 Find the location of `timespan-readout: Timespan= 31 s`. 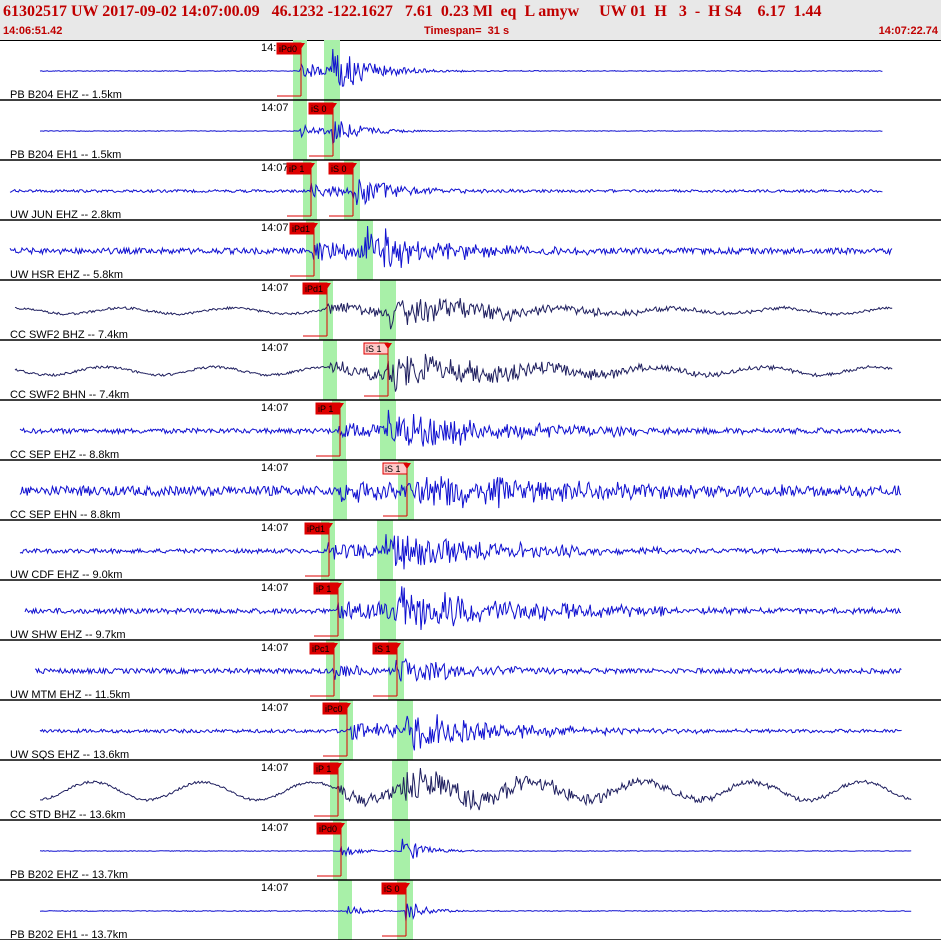

timespan-readout: Timespan= 31 s is located at coordinates (467, 31).